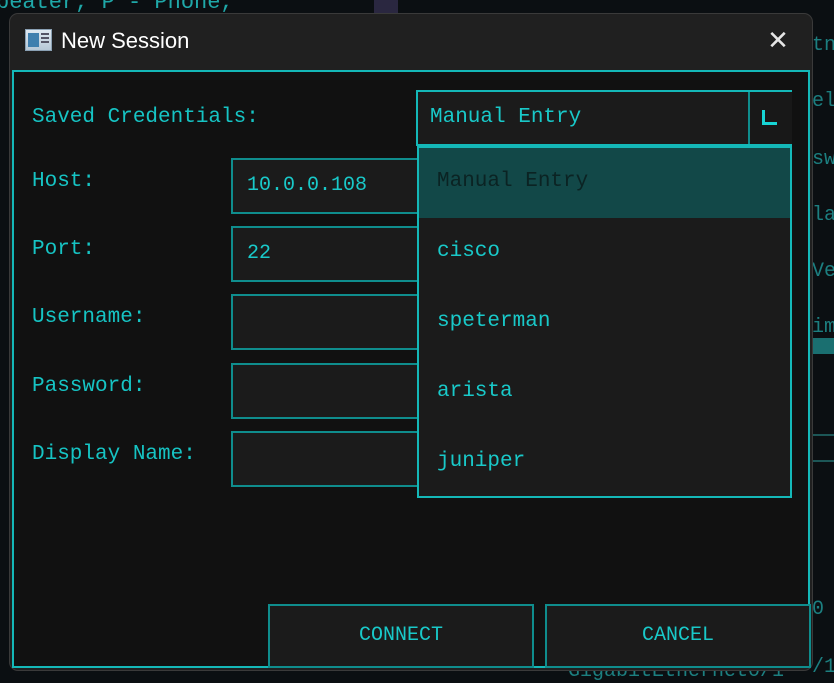  What do you see at coordinates (125, 40) in the screenshot?
I see `window-title: New Session` at bounding box center [125, 40].